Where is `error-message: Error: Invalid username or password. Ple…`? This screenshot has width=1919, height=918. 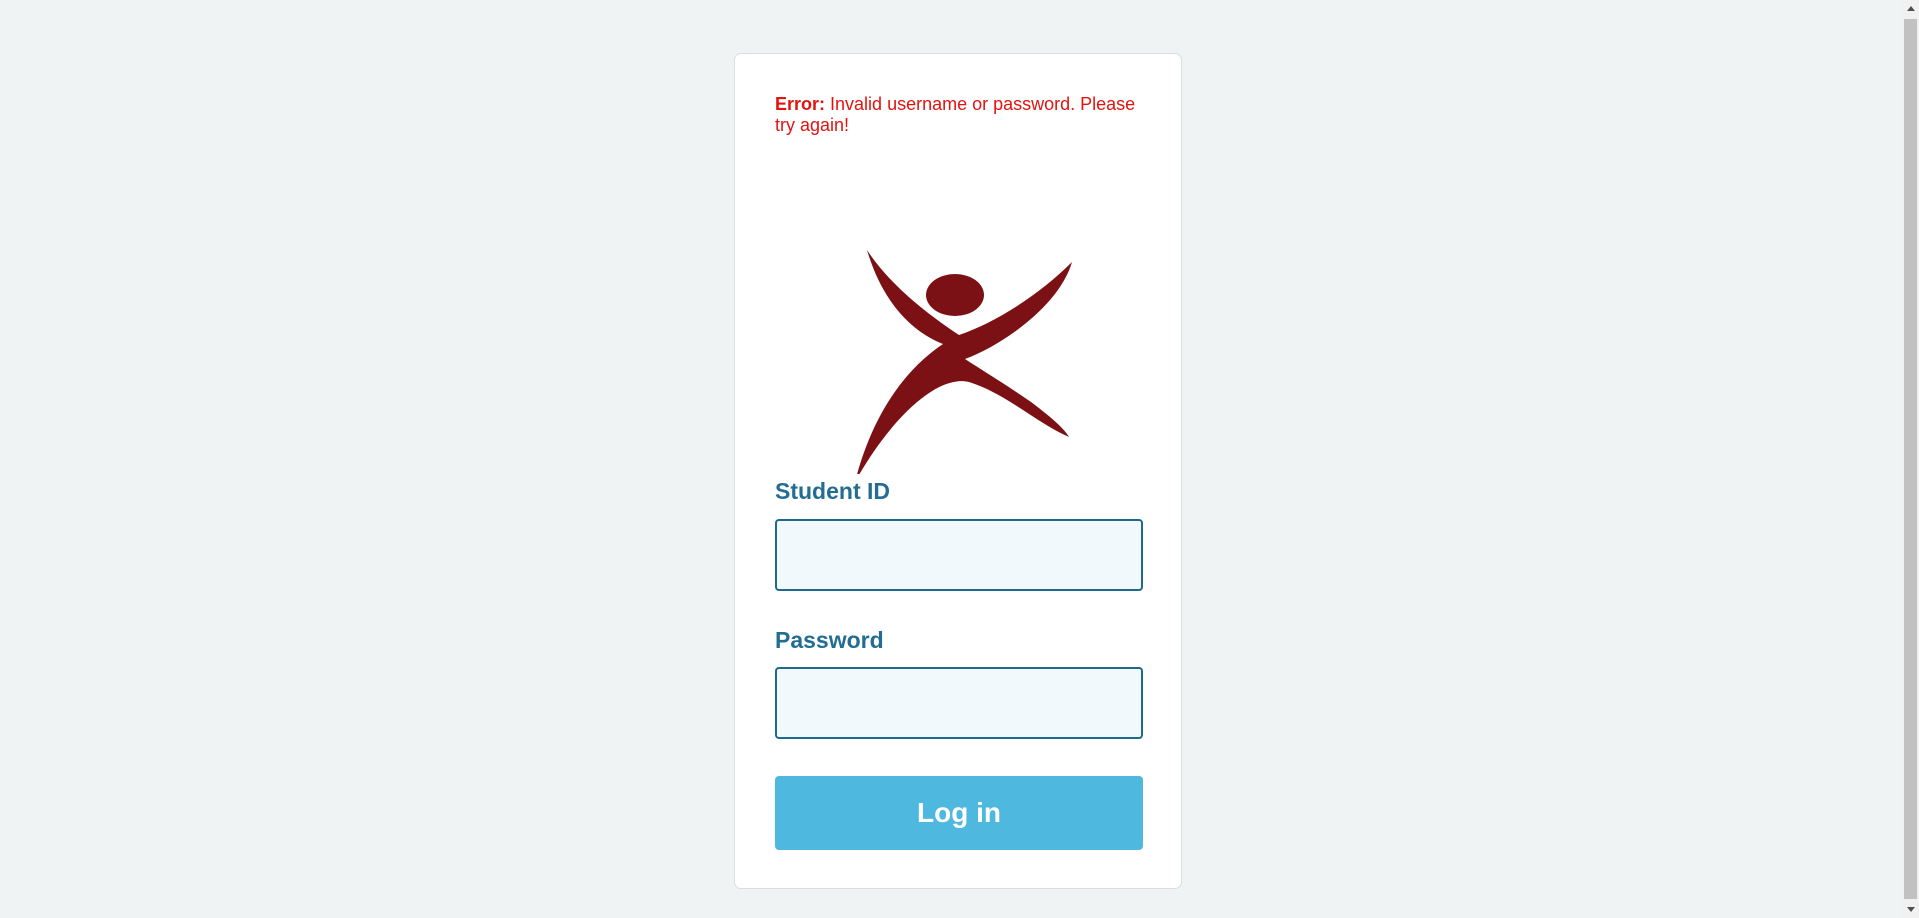
error-message: Error: Invalid username or password. Ple… is located at coordinates (960, 115).